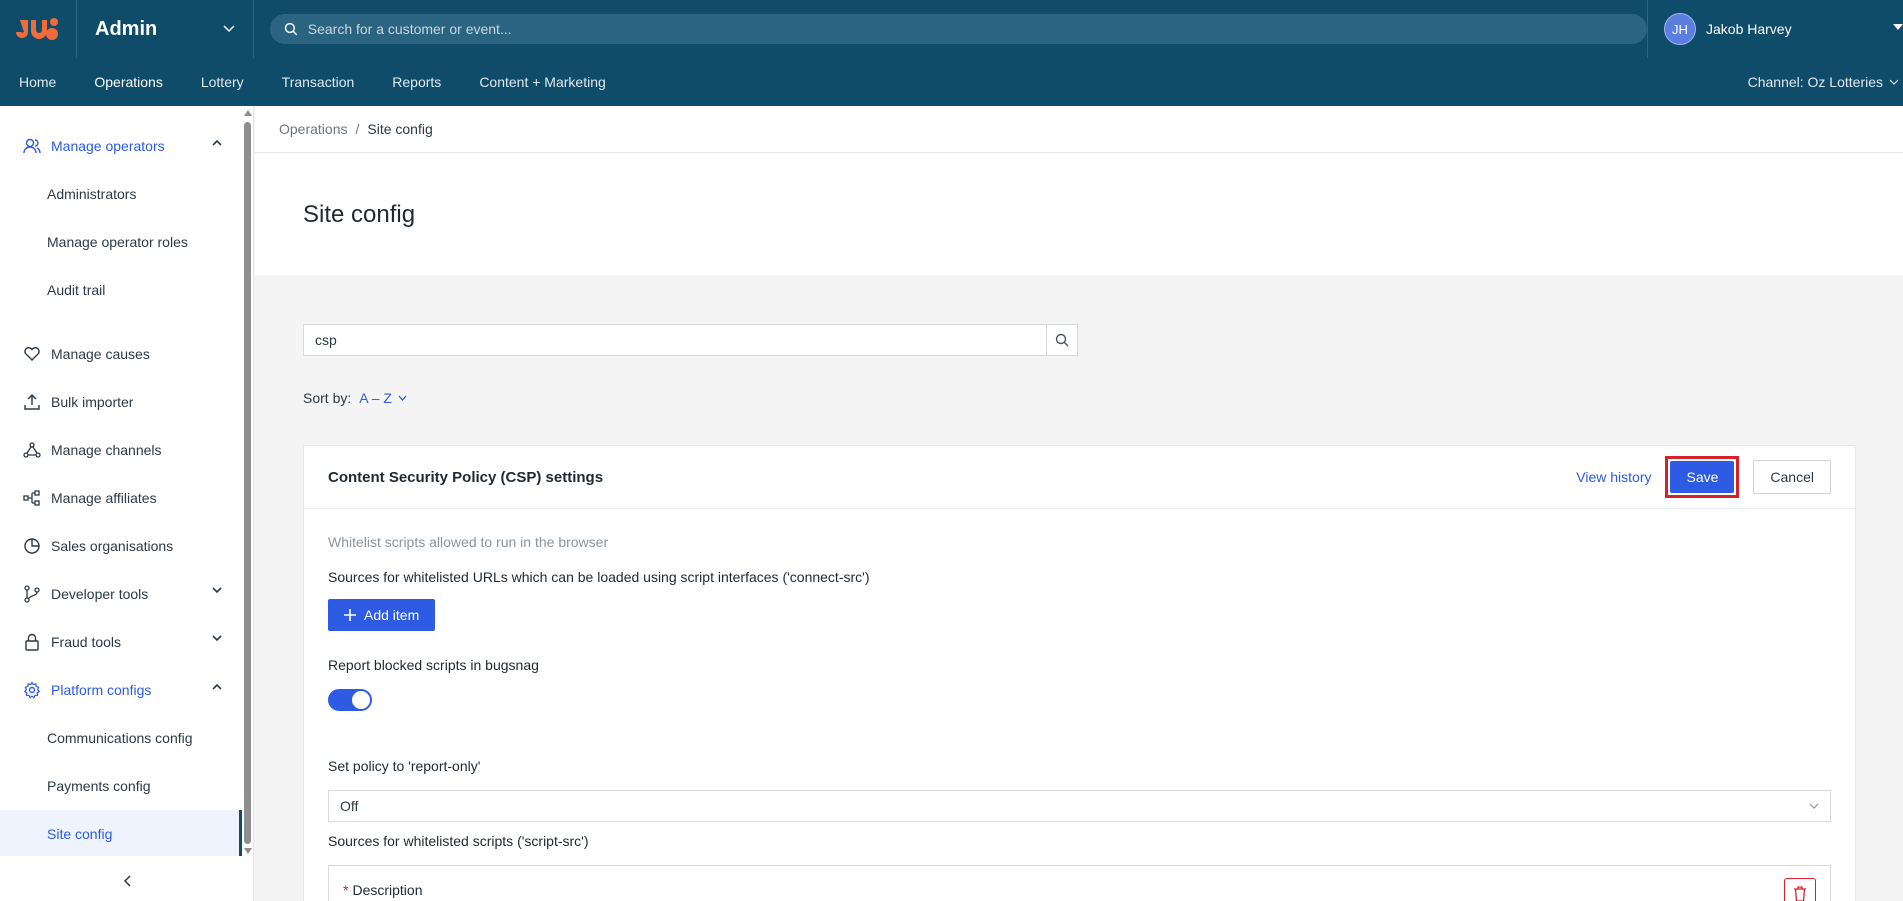 This screenshot has height=901, width=1903. What do you see at coordinates (466, 477) in the screenshot?
I see `card-title: Content Security Policy (CSP) settings` at bounding box center [466, 477].